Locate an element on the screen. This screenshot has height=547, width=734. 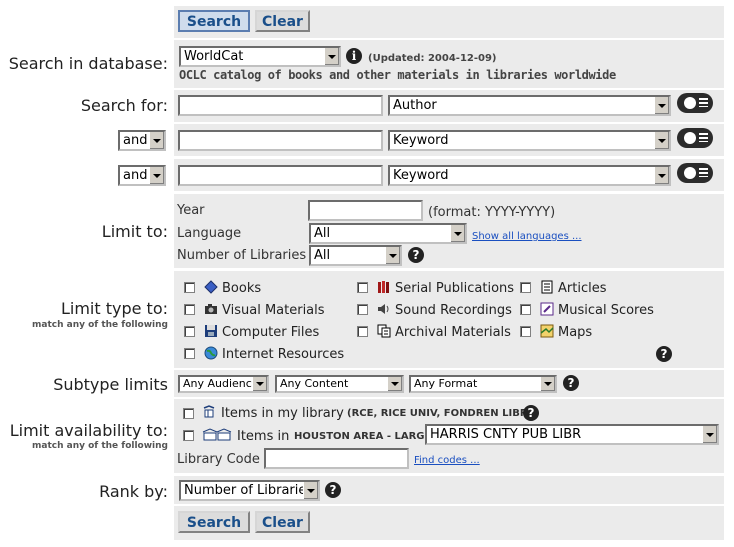
content-select: Any Content is located at coordinates (339, 384).